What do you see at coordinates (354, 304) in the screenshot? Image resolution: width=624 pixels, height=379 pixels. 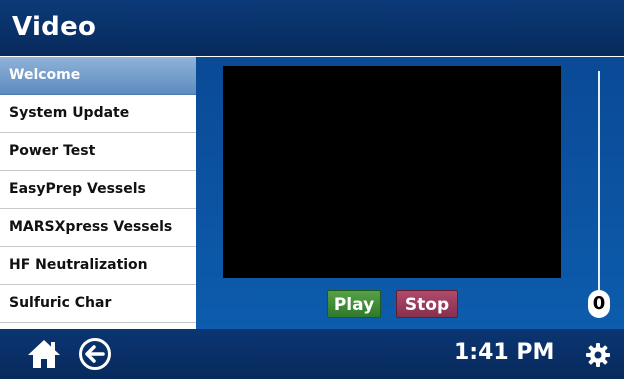 I see `play-button: Play` at bounding box center [354, 304].